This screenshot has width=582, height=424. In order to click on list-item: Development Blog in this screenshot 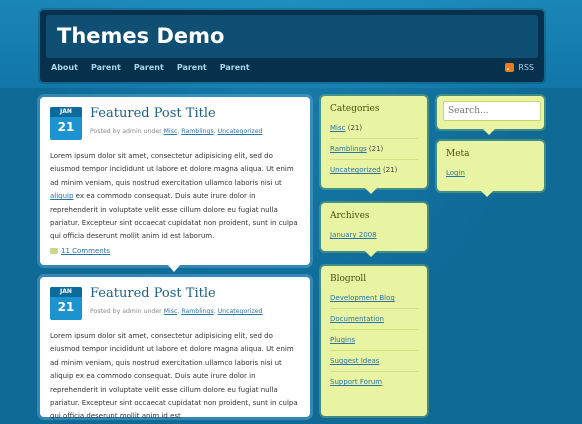, I will do `click(374, 298)`.